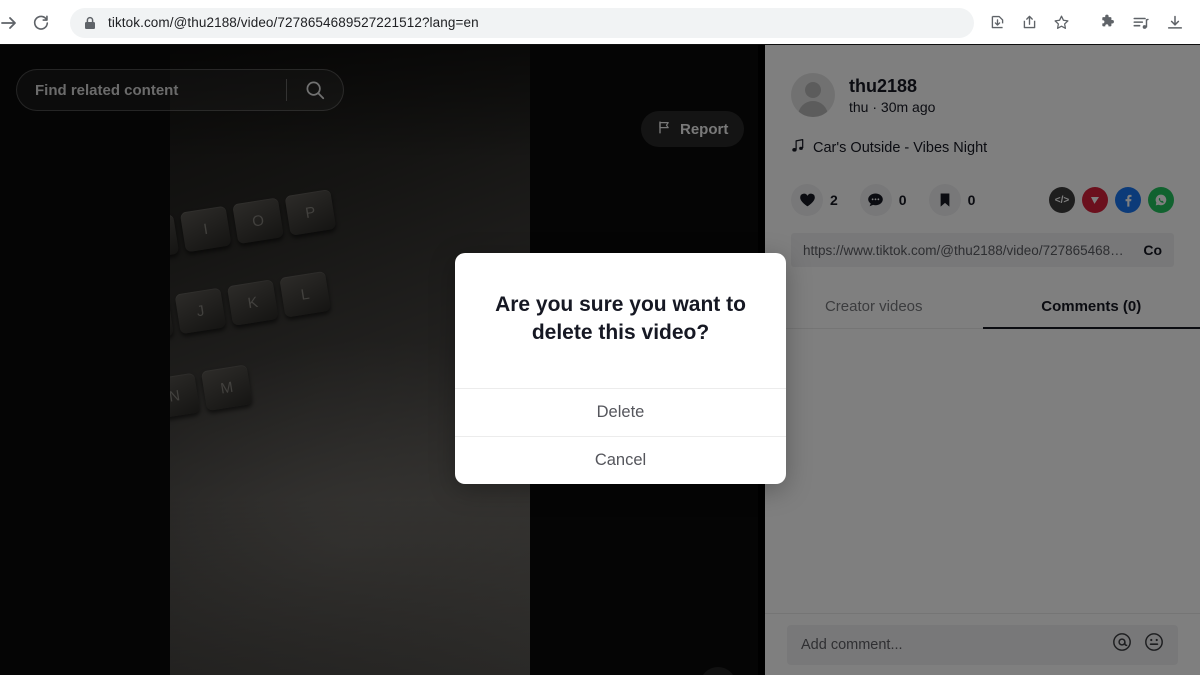 The width and height of the screenshot is (1200, 675). Describe the element at coordinates (1029, 23) in the screenshot. I see `share-page-icon` at that location.